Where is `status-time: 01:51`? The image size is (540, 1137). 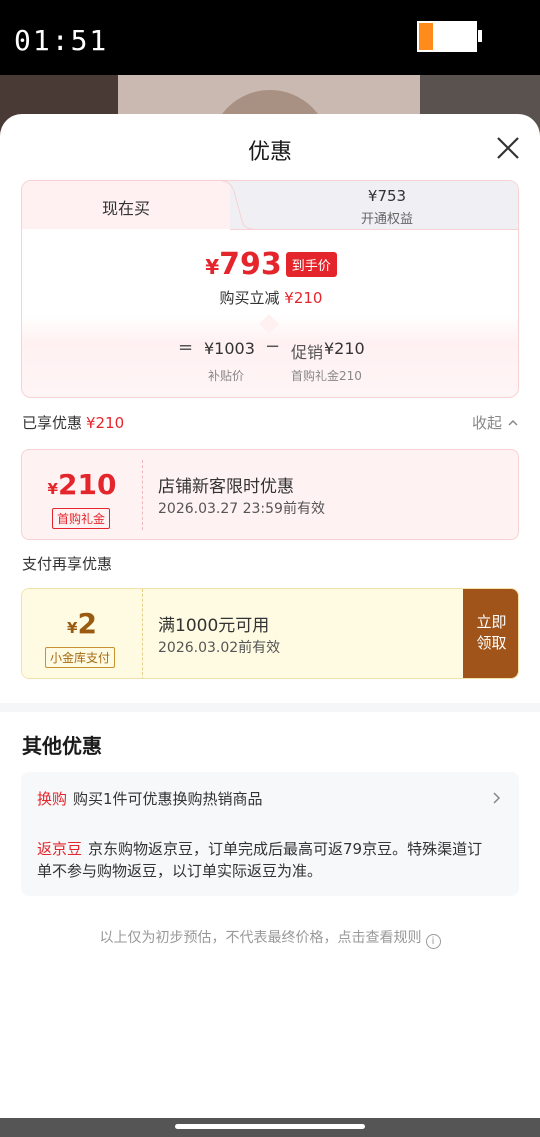
status-time: 01:51 is located at coordinates (61, 40).